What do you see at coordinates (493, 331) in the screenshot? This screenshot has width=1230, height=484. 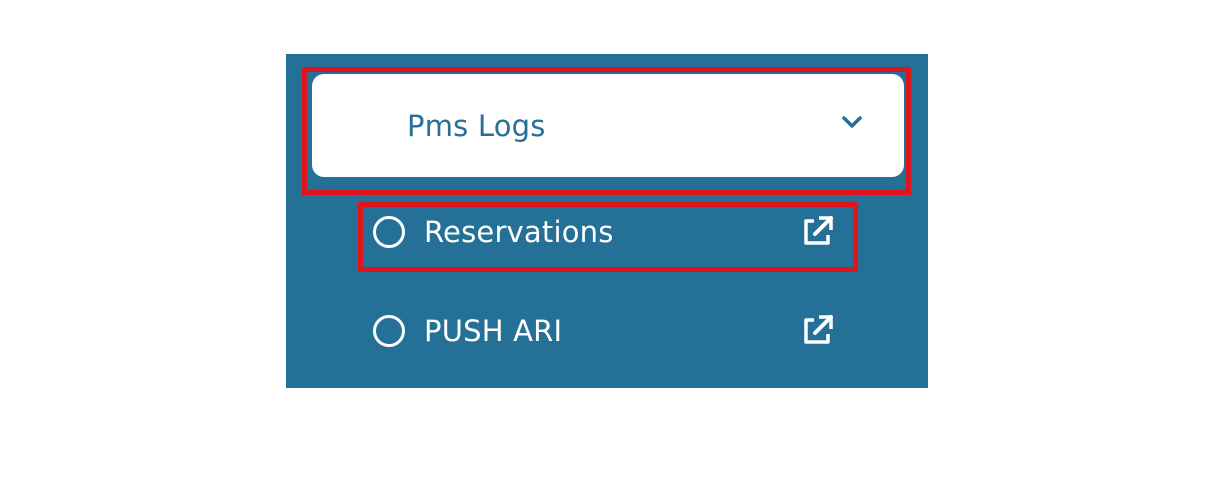 I see `menu-item-label: PUSH ARI` at bounding box center [493, 331].